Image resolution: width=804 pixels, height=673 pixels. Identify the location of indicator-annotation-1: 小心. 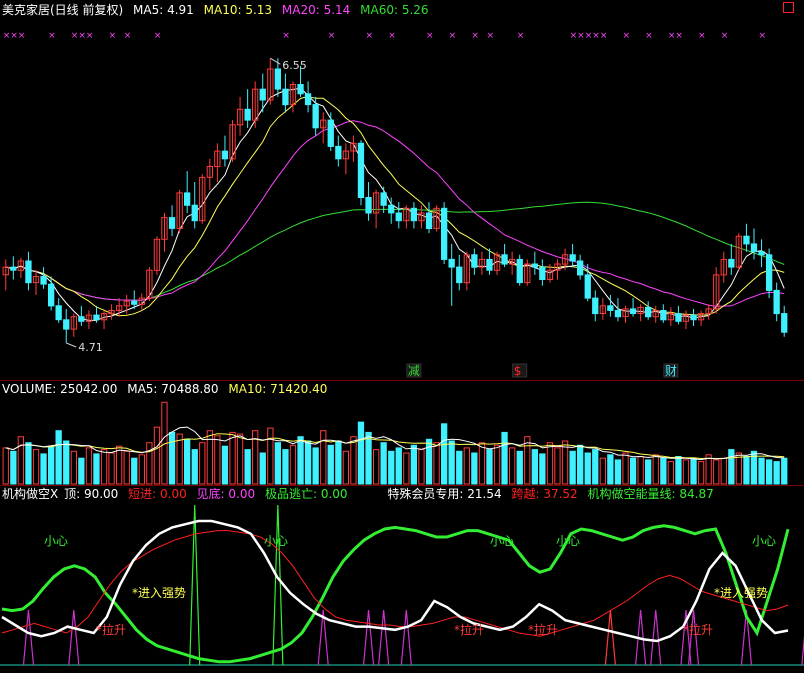
(276, 541).